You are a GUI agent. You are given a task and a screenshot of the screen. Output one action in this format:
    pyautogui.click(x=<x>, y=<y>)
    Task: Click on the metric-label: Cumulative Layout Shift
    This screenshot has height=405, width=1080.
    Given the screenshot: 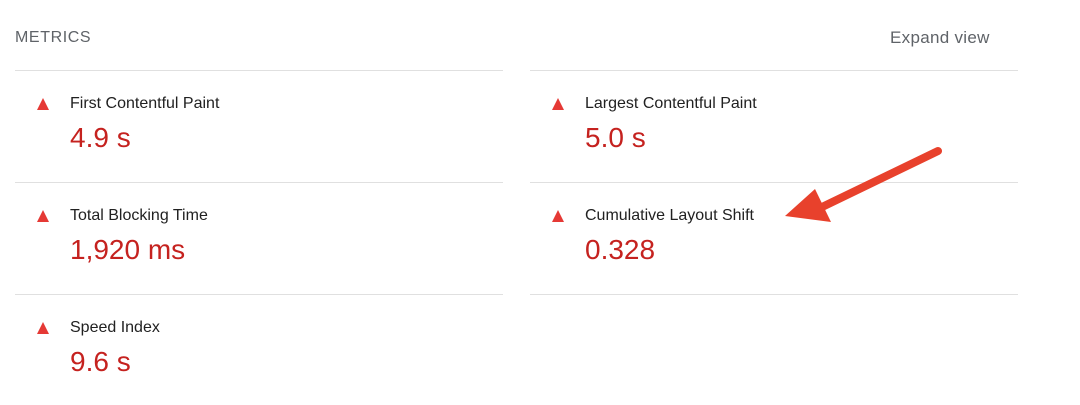 What is the action you would take?
    pyautogui.click(x=669, y=215)
    